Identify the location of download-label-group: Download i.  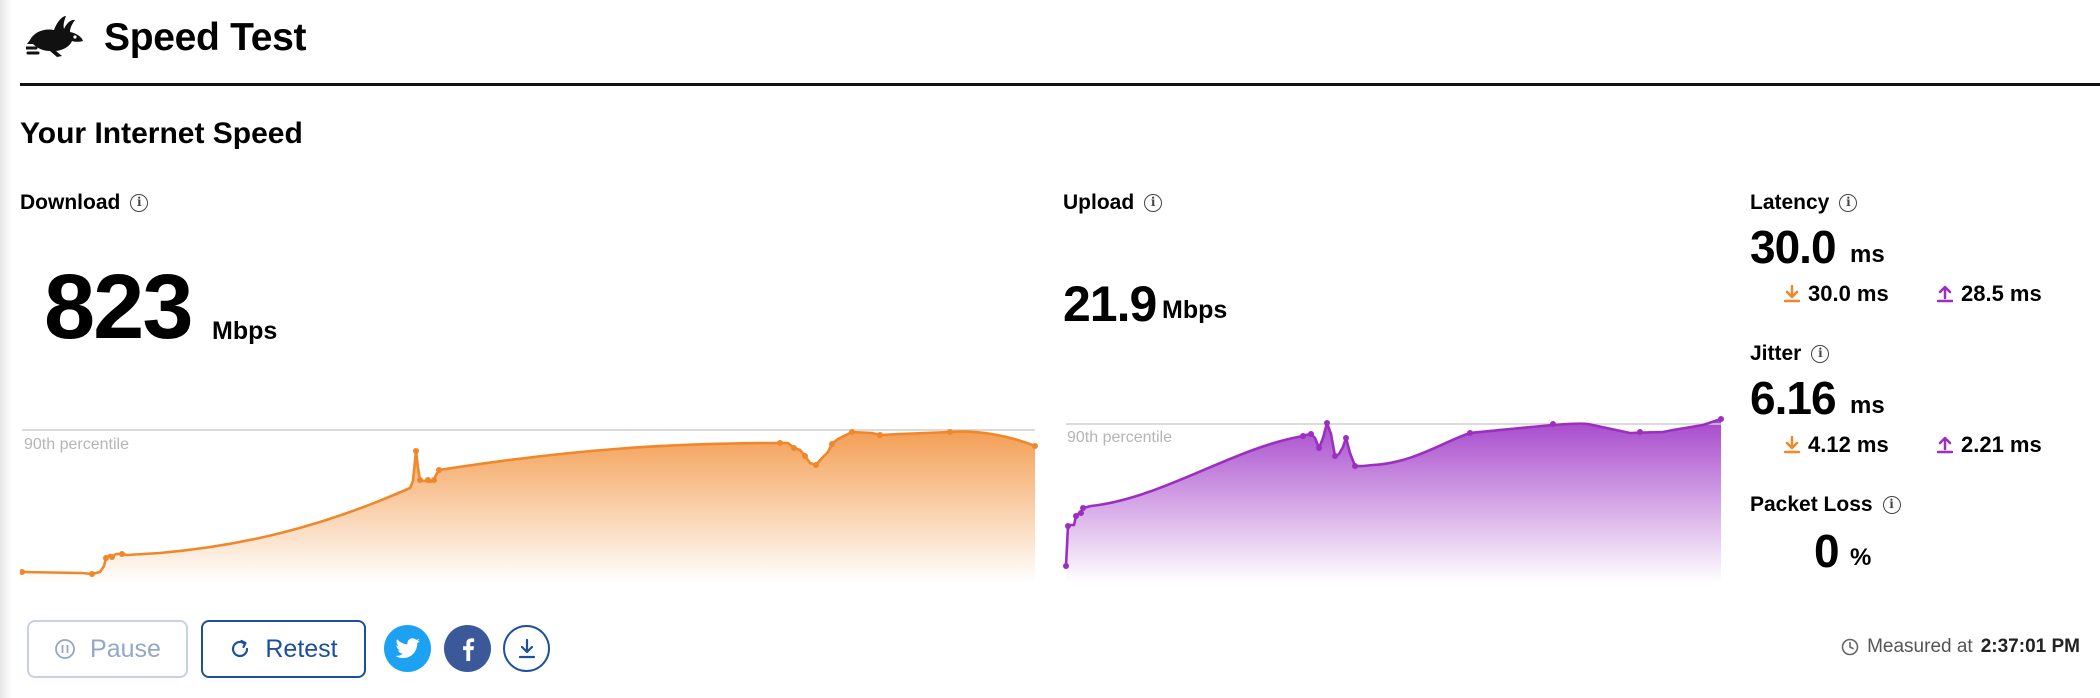
(84, 203).